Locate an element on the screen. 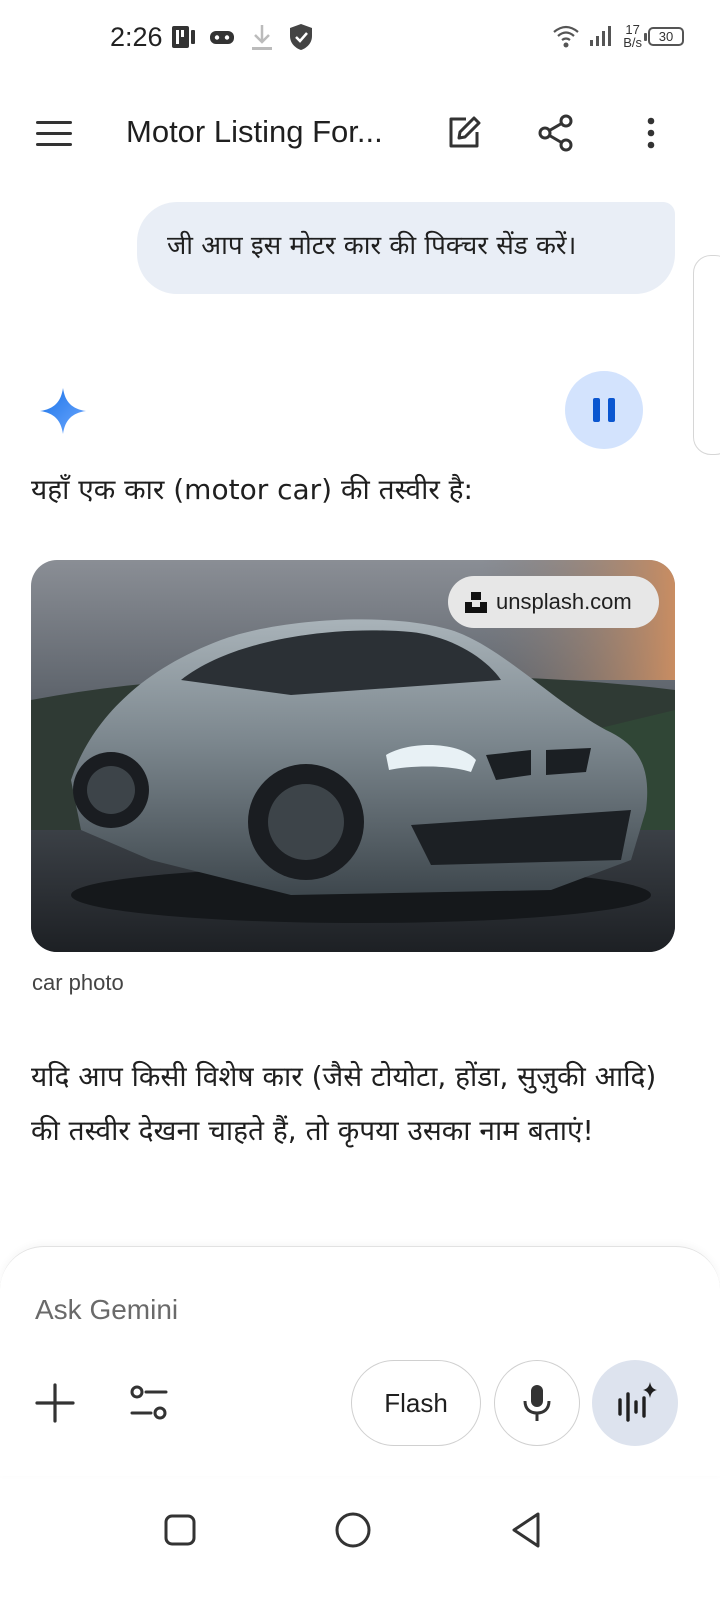 The image size is (720, 1600). live-button is located at coordinates (635, 1403).